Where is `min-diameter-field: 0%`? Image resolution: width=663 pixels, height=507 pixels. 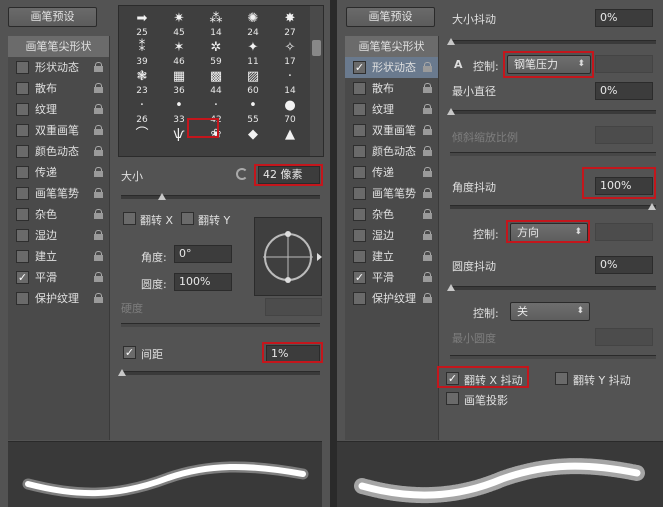 min-diameter-field: 0% is located at coordinates (624, 91).